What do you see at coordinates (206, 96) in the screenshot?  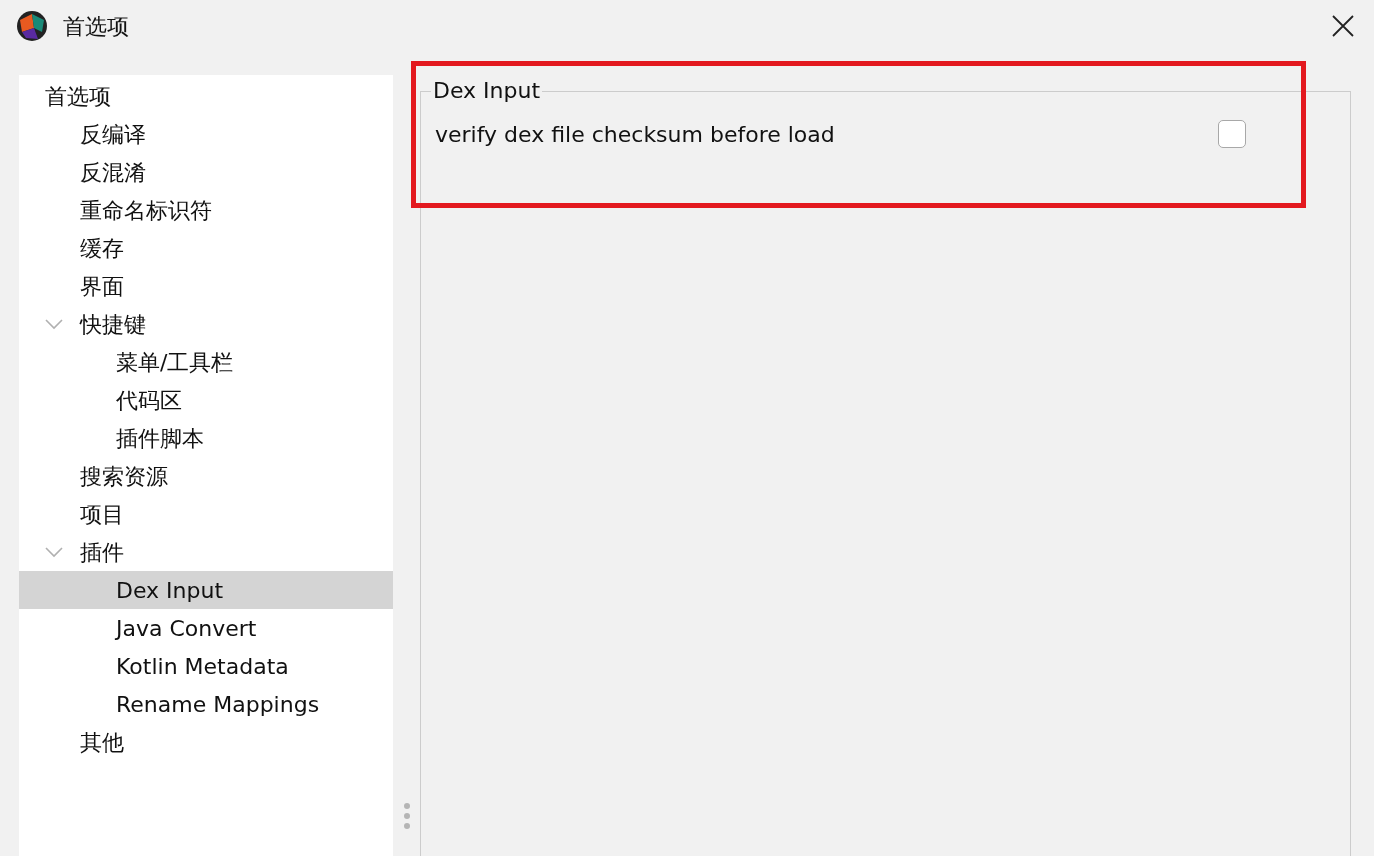 I see `tree-item: 首选项` at bounding box center [206, 96].